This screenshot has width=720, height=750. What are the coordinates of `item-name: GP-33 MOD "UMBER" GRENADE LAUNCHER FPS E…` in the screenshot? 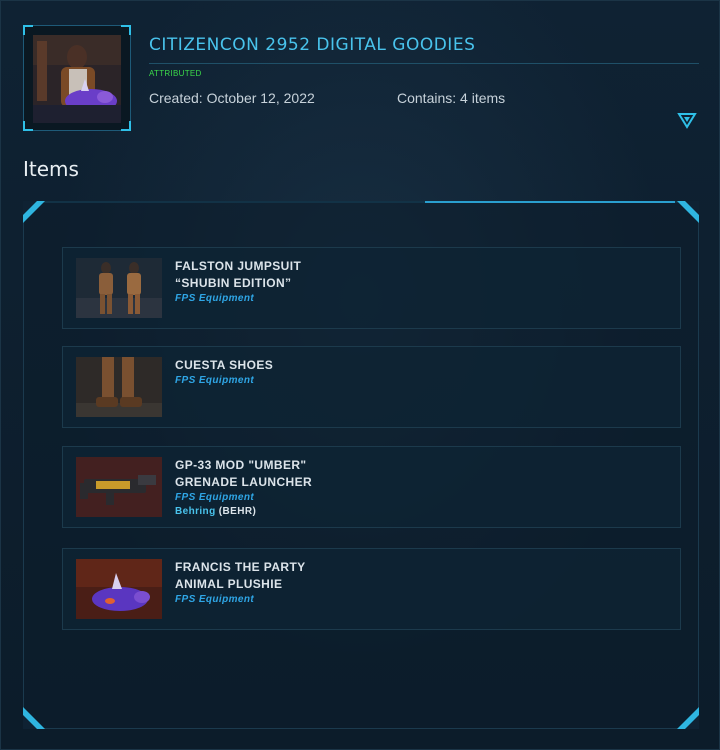 It's located at (325, 488).